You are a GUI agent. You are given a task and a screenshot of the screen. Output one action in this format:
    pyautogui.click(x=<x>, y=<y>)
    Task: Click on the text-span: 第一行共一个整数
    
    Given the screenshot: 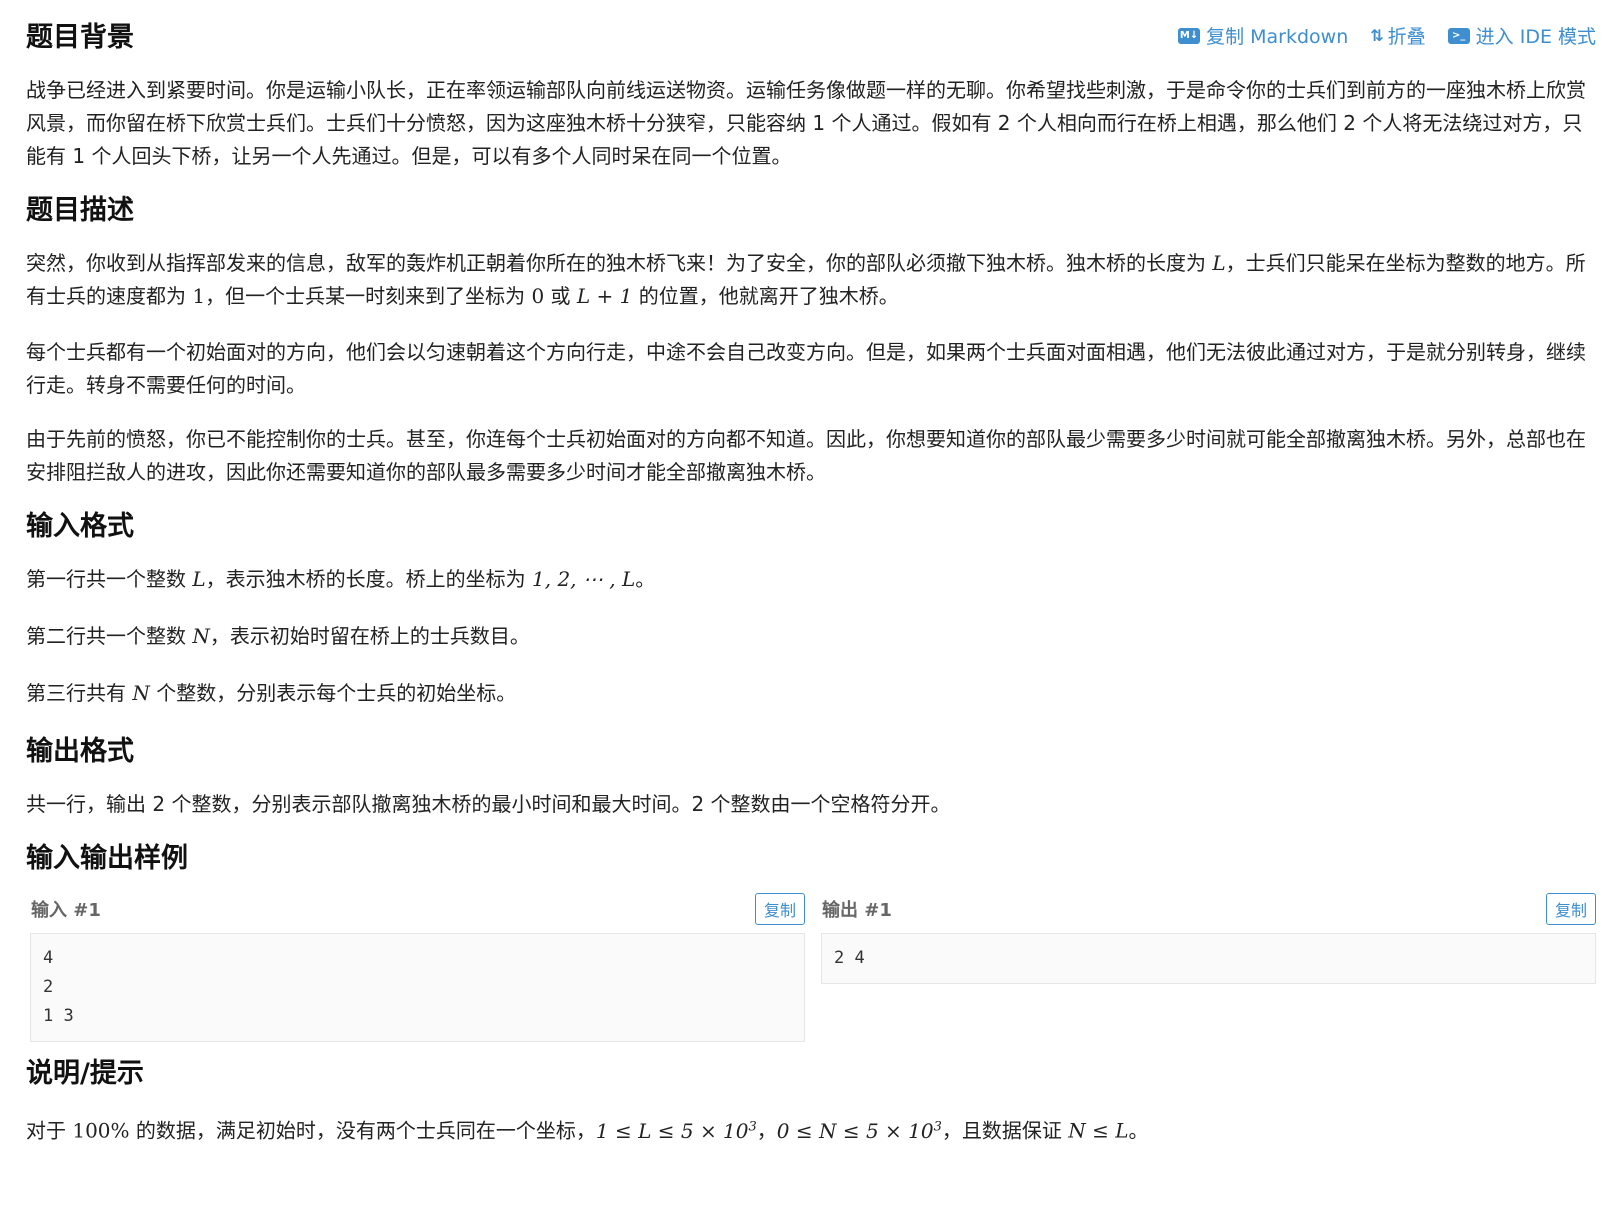 What is the action you would take?
    pyautogui.click(x=109, y=579)
    